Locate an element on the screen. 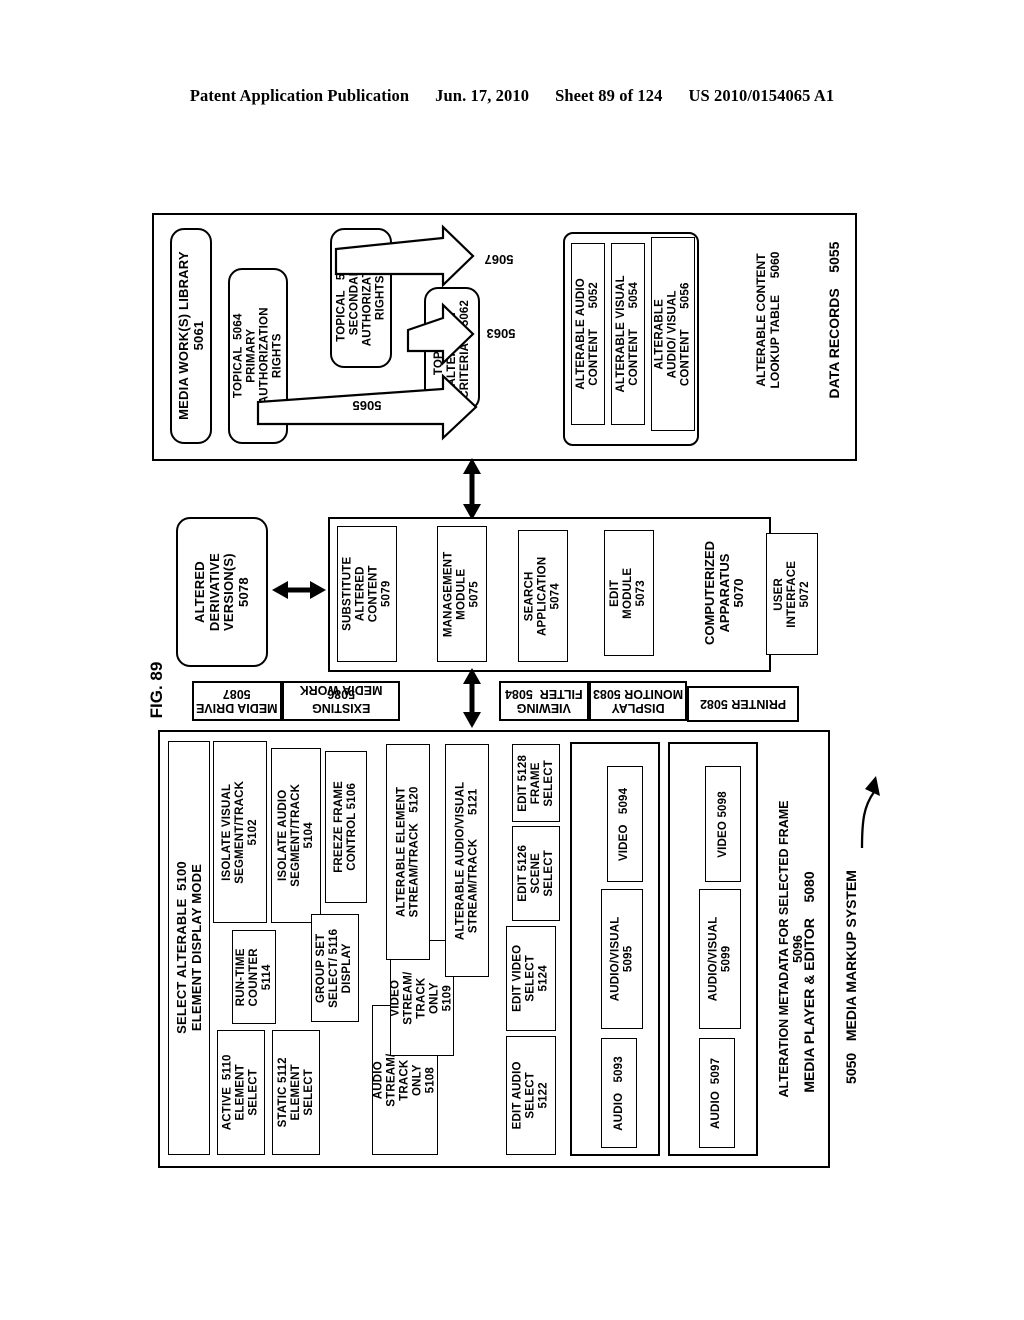 The width and height of the screenshot is (1024, 1320). substitute-altered-content-label: SUBSTITUTE ALTERED CONTENT 5079 is located at coordinates (366, 594).